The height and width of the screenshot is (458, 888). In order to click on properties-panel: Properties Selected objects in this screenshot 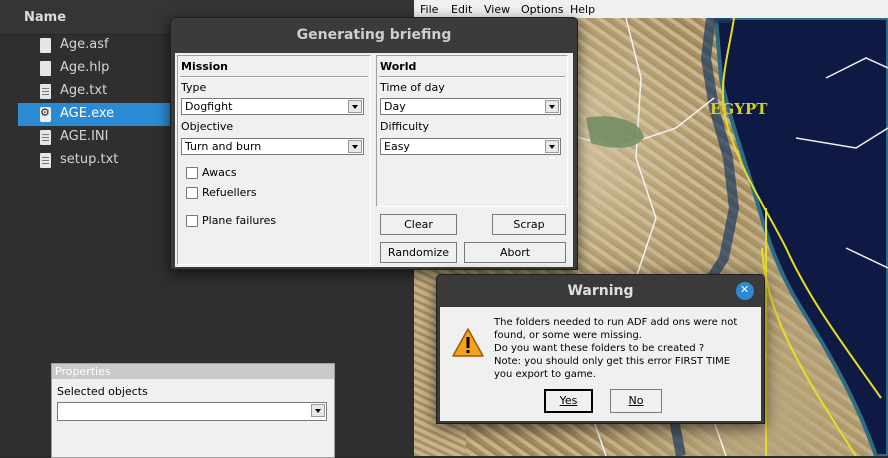, I will do `click(193, 410)`.